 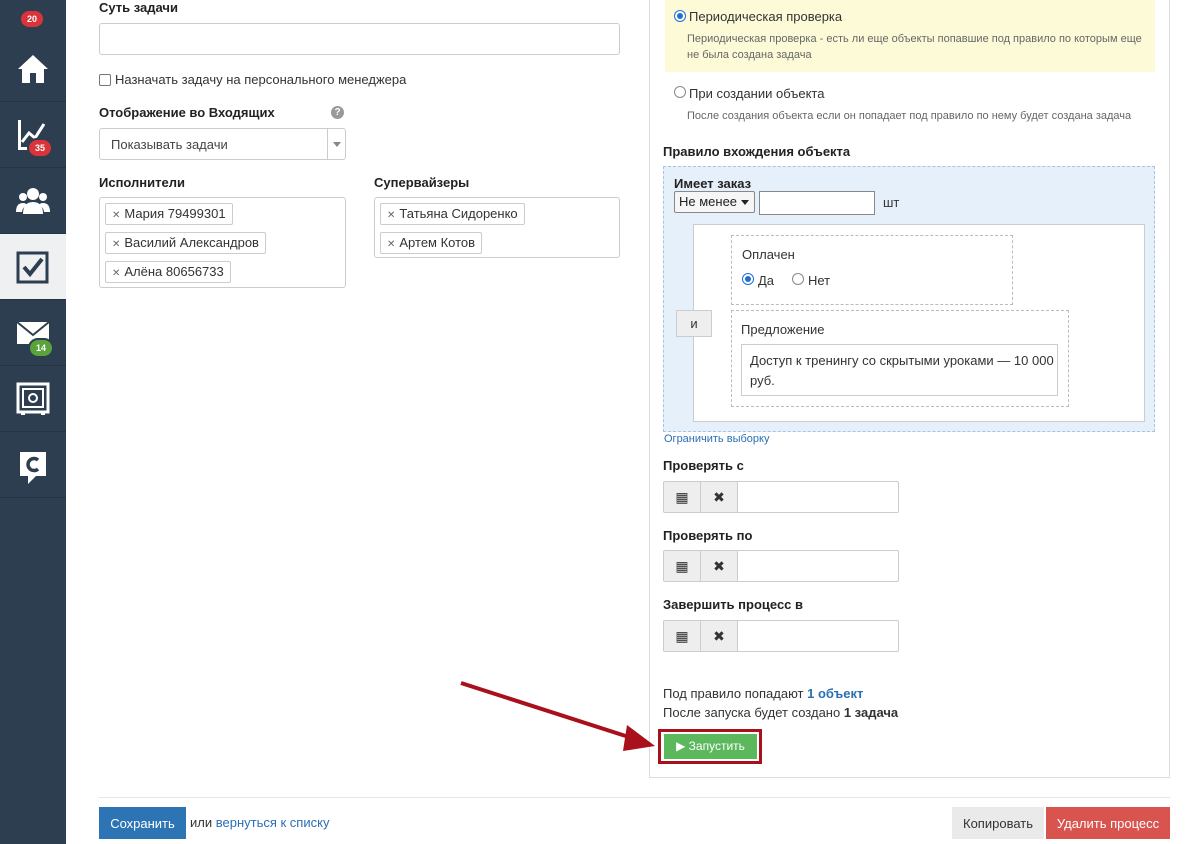 I want to click on objects-summary: Под правило попадают 1 объект, so click(x=763, y=693).